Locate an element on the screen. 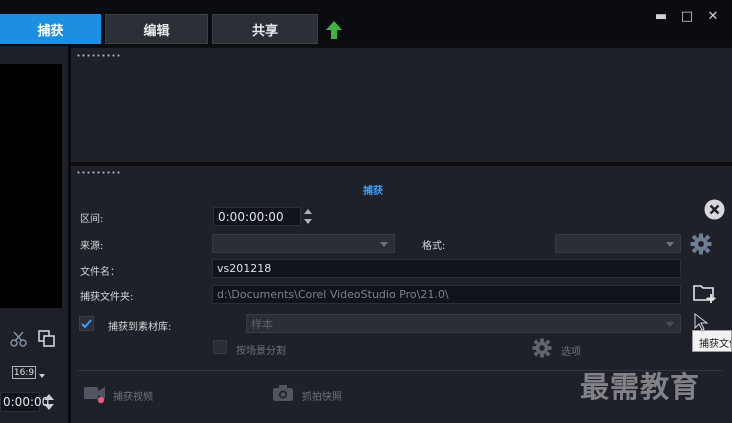 The image size is (732, 423). tab-capture: 捕获 is located at coordinates (50, 29).